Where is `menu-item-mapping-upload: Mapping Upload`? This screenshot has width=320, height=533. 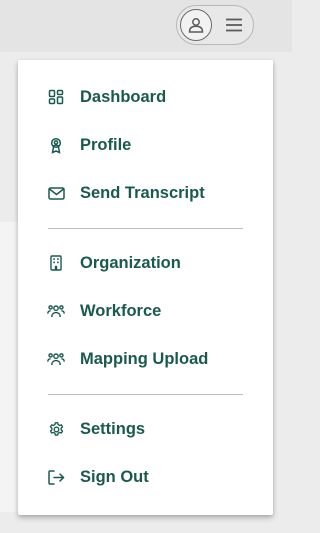
menu-item-mapping-upload: Mapping Upload is located at coordinates (145, 359).